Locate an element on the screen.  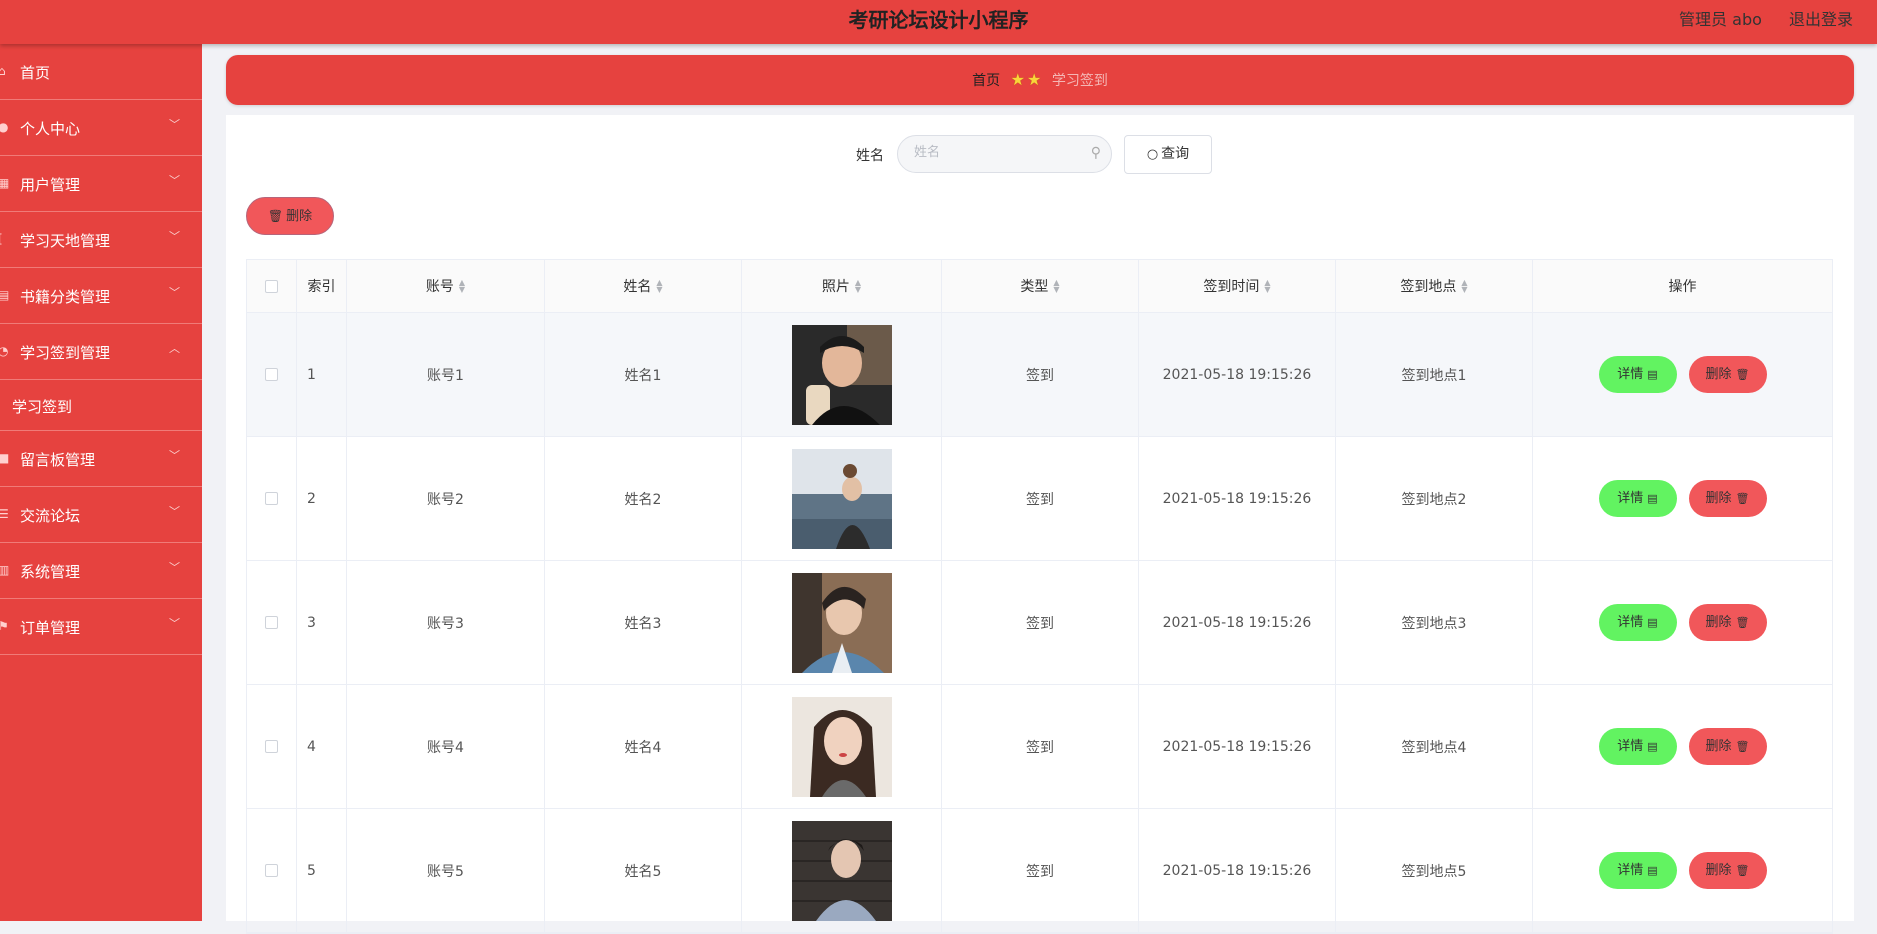
sidebar-item-system: ▥ 系统管理 ﹀ is located at coordinates (101, 571).